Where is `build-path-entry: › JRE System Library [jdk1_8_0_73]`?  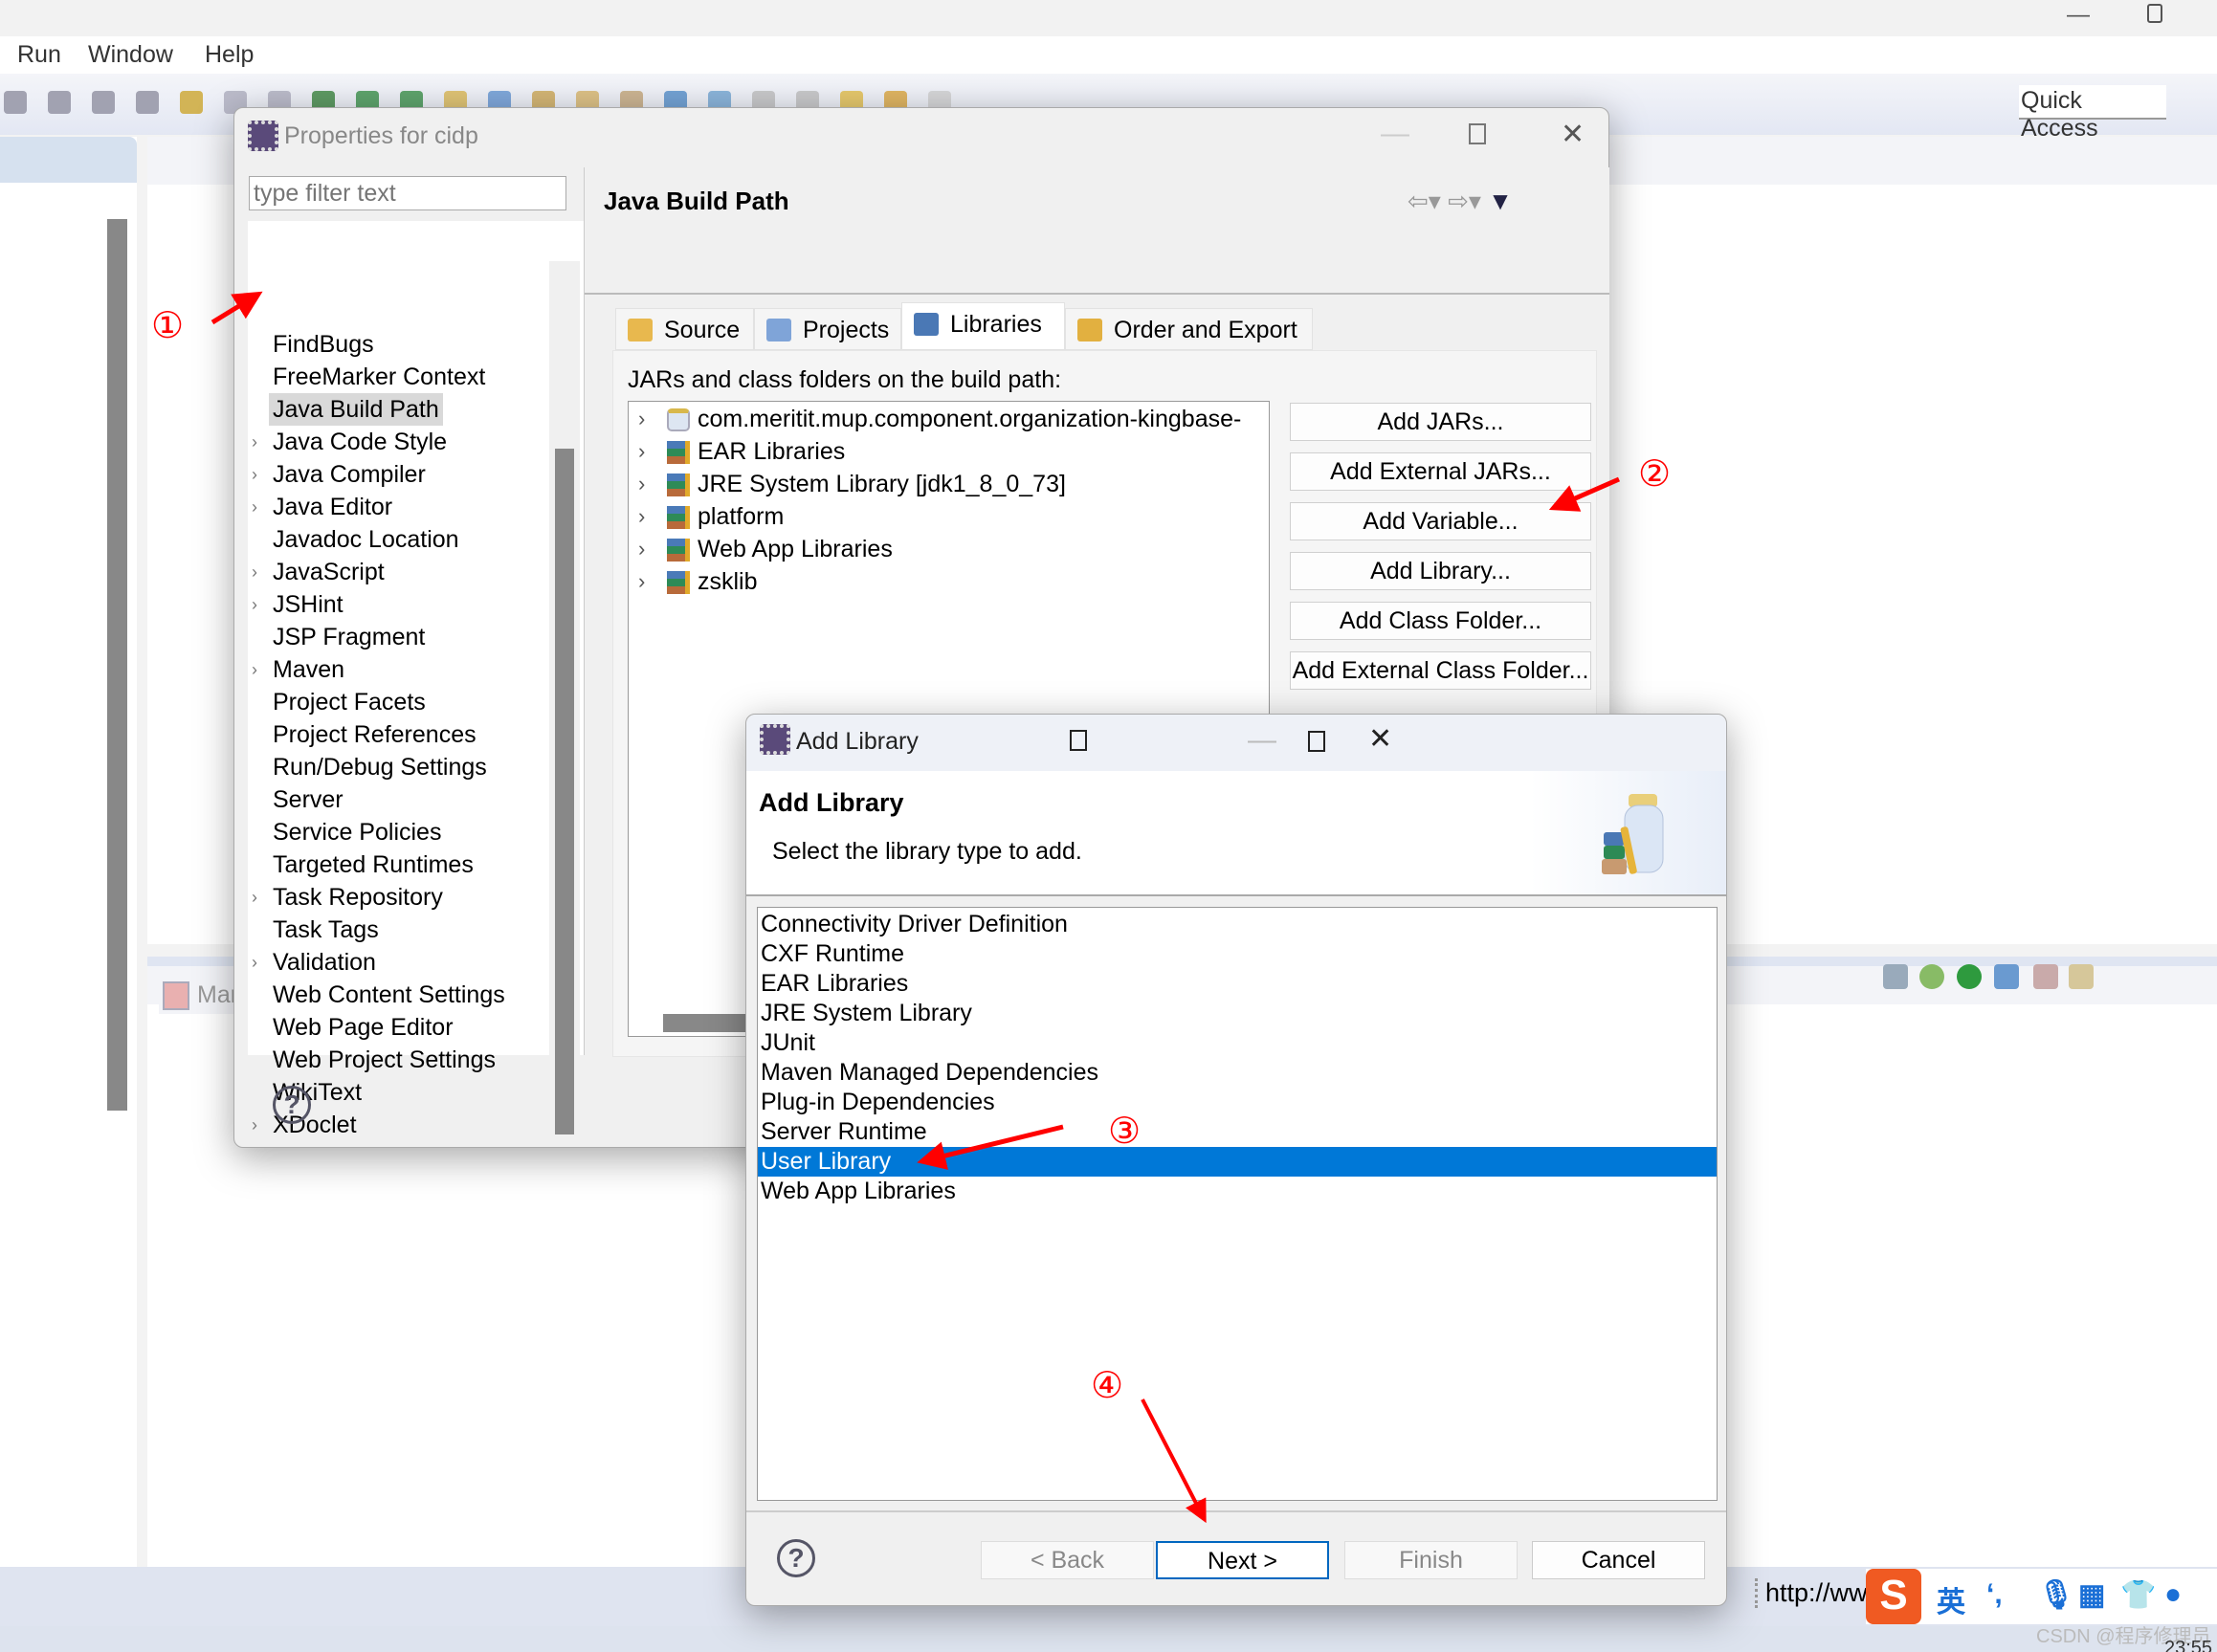
build-path-entry: › JRE System Library [jdk1_8_0_73] is located at coordinates (949, 484).